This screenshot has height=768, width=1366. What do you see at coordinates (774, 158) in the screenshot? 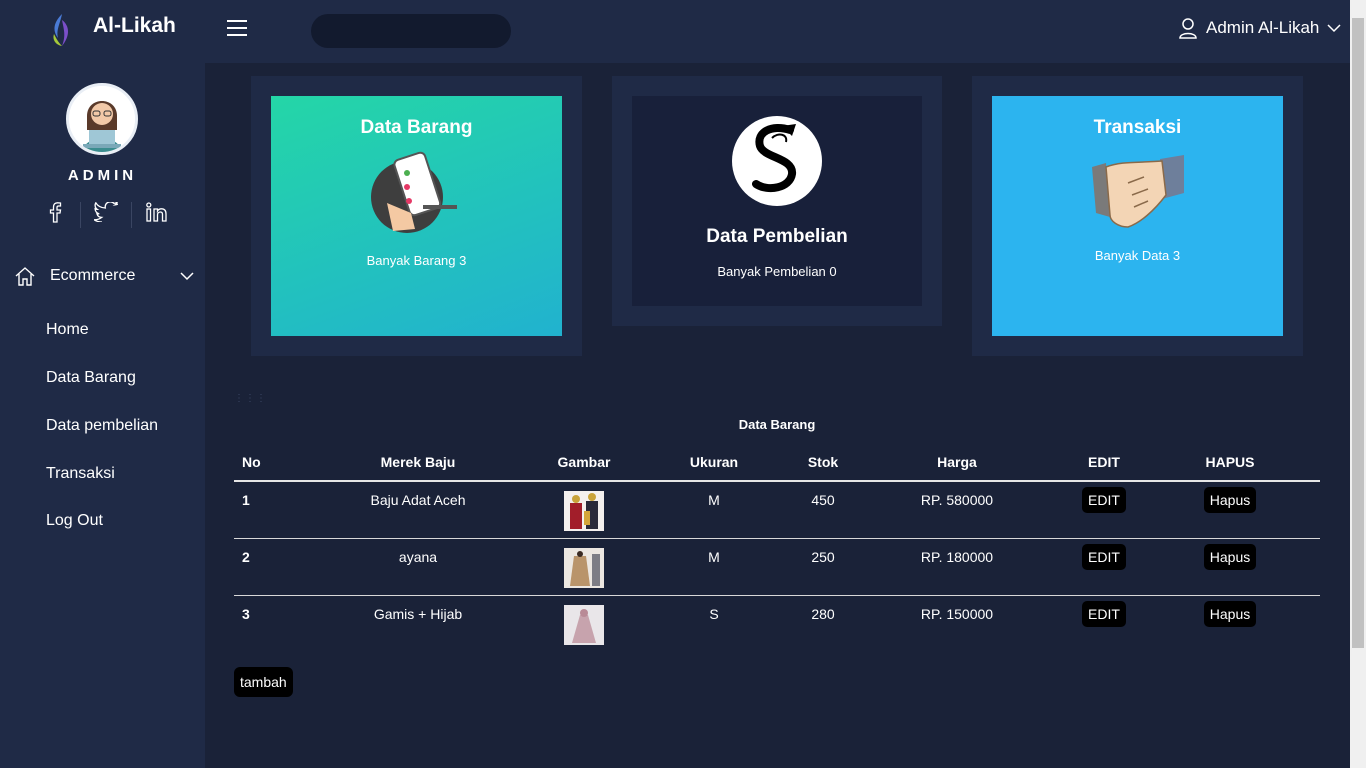
I see `dragon-s-logo-icon` at bounding box center [774, 158].